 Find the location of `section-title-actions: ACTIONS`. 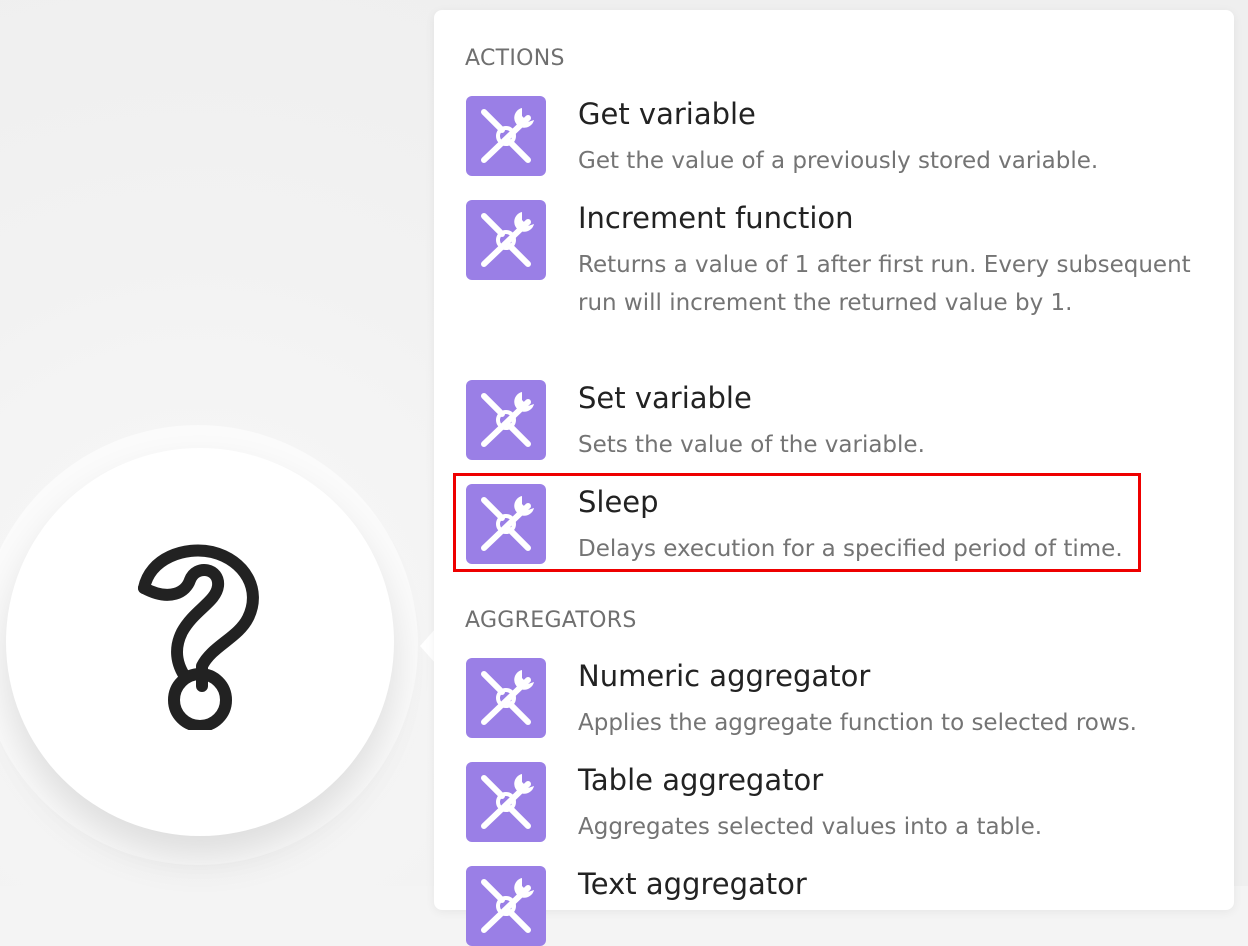

section-title-actions: ACTIONS is located at coordinates (515, 58).